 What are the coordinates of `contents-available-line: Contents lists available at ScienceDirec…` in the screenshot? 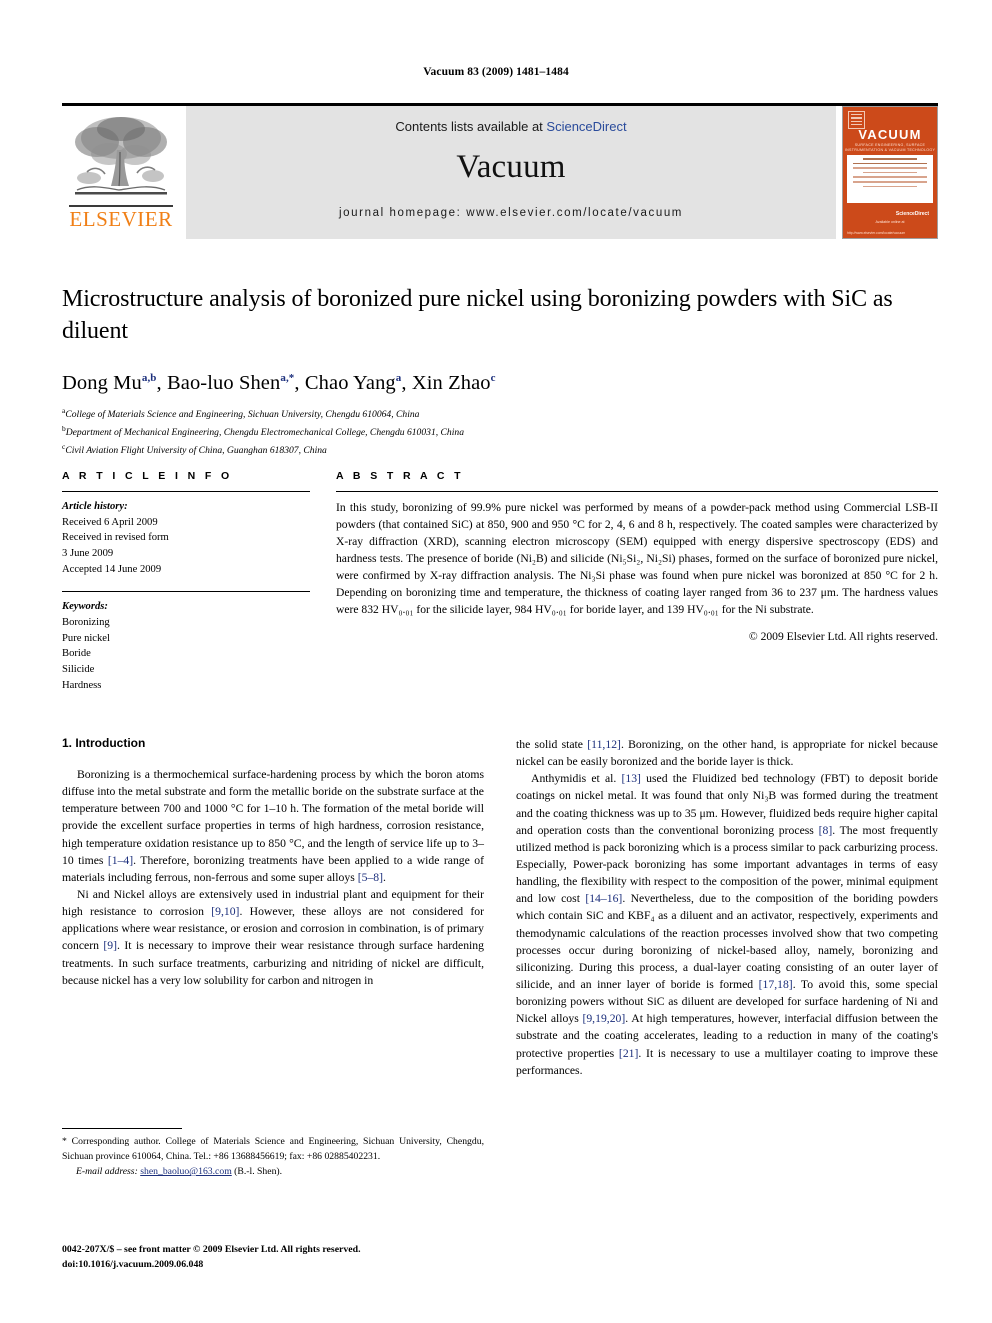 It's located at (510, 126).